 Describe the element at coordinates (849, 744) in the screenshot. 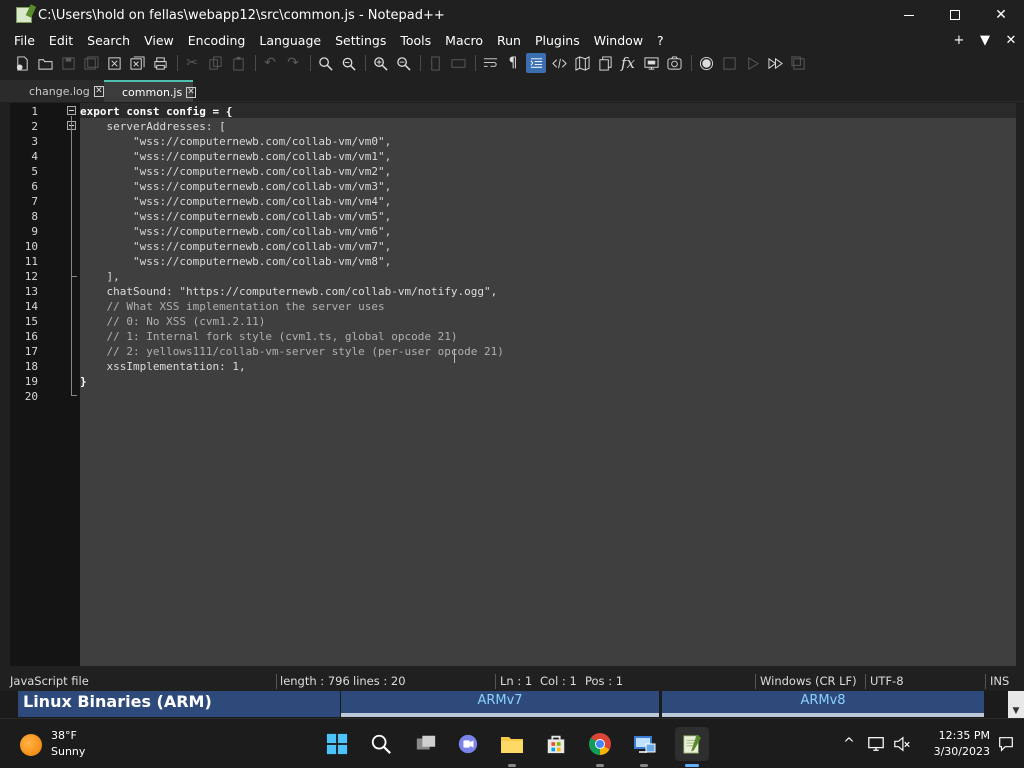

I see `chevron-up-icon: ^` at that location.